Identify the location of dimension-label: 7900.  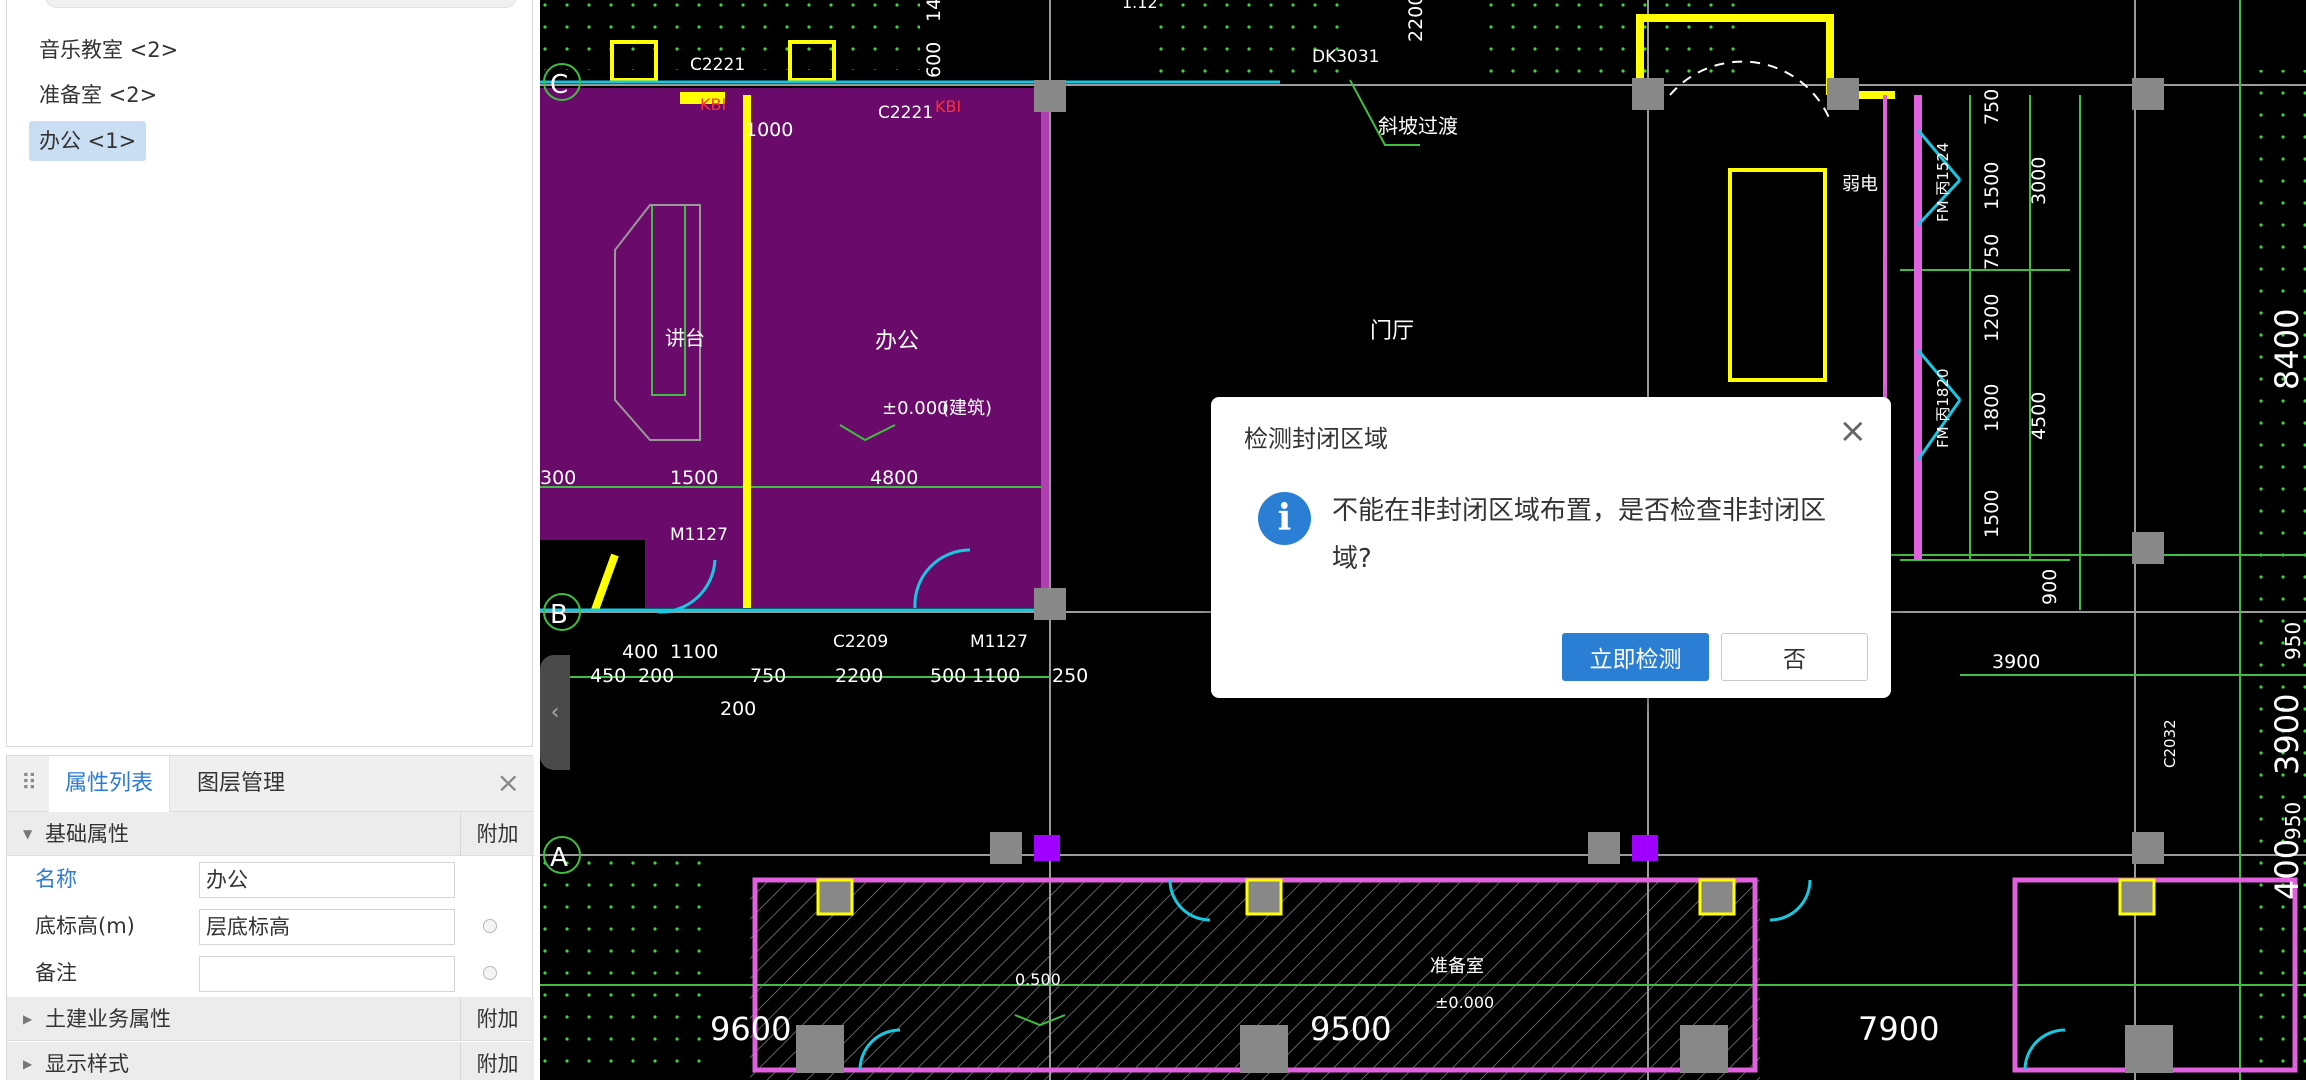
(1898, 1029).